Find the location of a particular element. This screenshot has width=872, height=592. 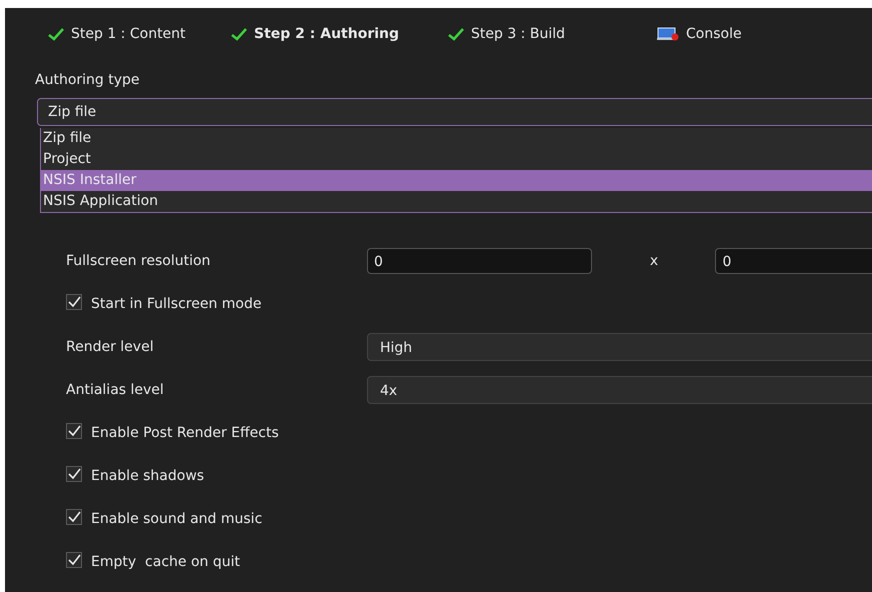

checkbox-label: Enable sound and music is located at coordinates (176, 518).